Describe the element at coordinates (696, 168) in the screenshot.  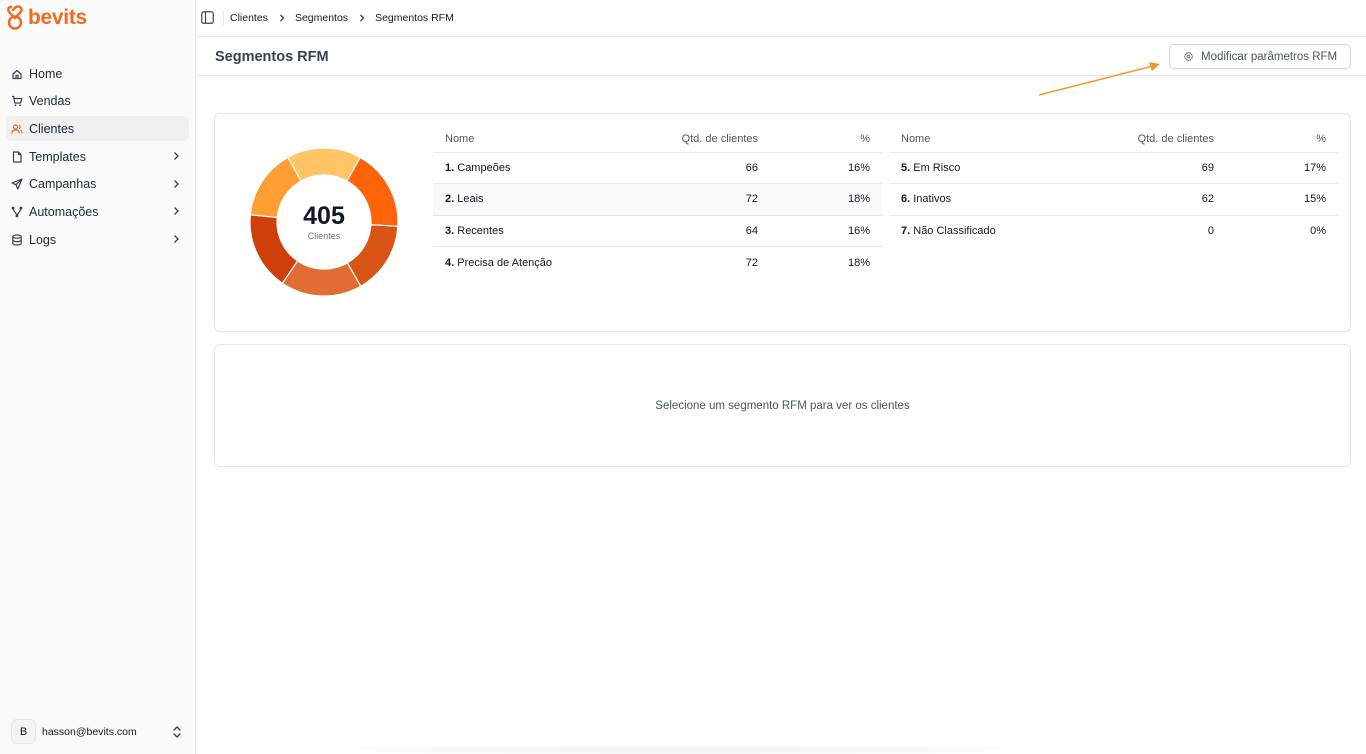
I see `segment-count: 66` at that location.